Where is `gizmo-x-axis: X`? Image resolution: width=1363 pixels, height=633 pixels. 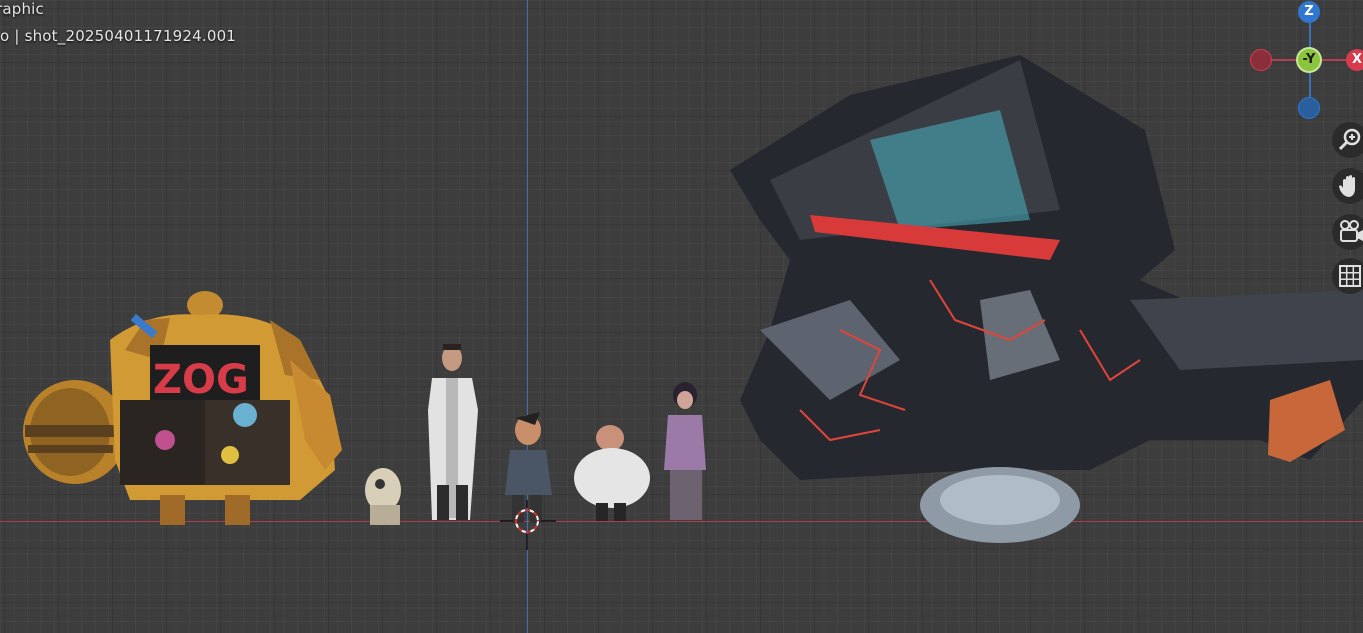 gizmo-x-axis: X is located at coordinates (1354, 60).